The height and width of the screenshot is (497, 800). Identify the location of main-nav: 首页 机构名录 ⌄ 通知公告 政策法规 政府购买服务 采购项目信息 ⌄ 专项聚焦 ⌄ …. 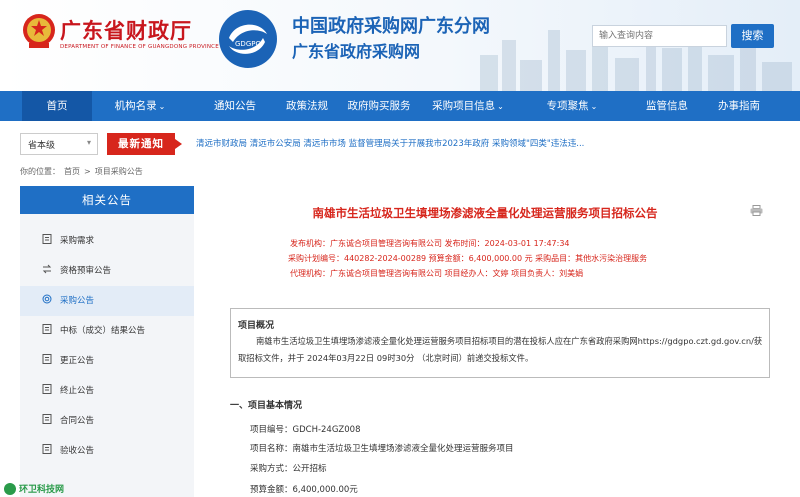
(400, 106).